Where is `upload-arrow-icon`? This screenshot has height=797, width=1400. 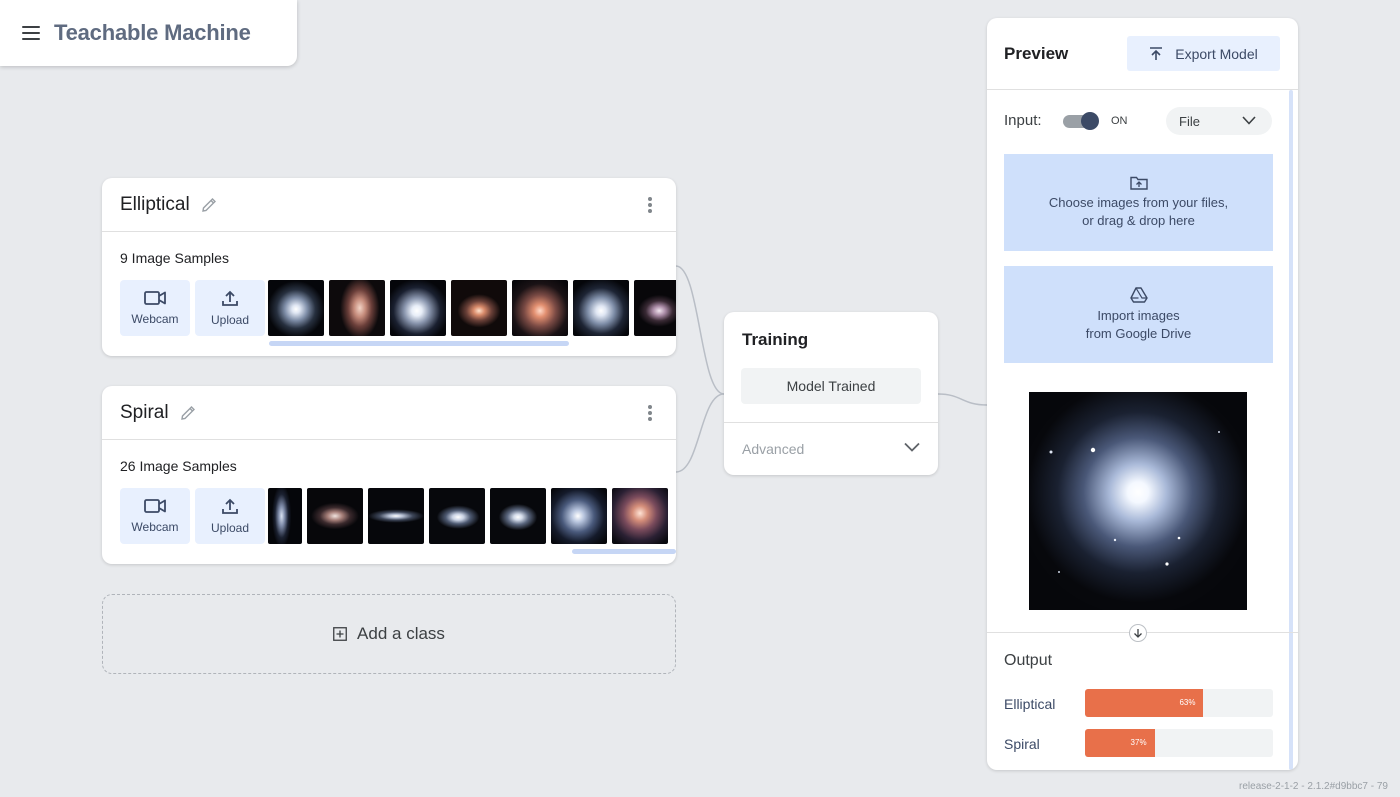 upload-arrow-icon is located at coordinates (1156, 53).